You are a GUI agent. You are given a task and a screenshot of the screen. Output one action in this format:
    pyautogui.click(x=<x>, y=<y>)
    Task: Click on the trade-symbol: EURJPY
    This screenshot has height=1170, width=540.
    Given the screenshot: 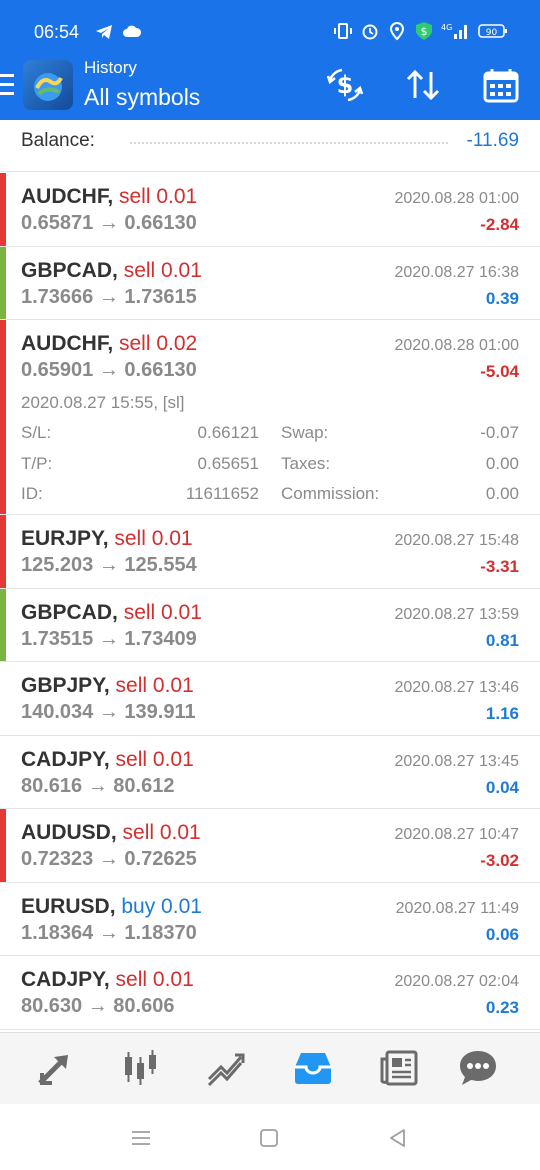 What is the action you would take?
    pyautogui.click(x=62, y=538)
    